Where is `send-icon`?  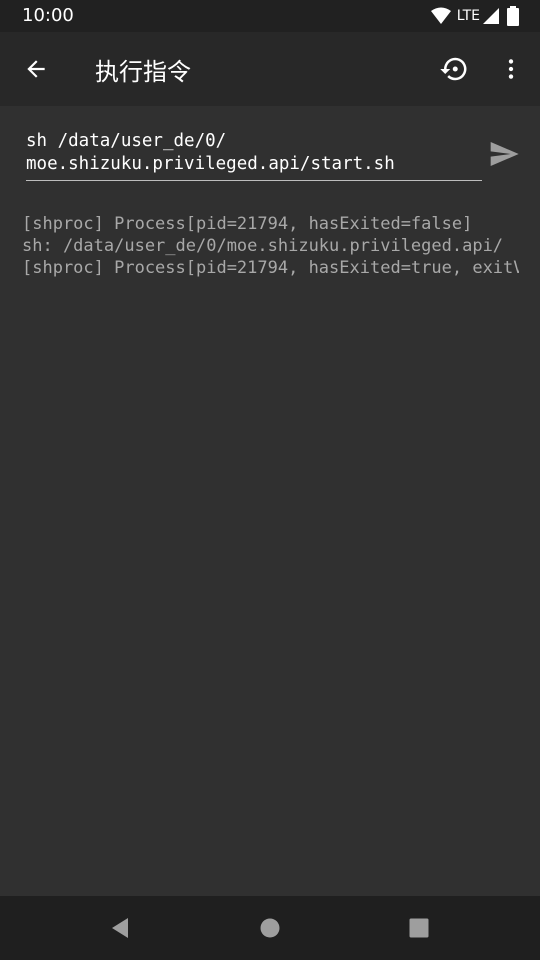
send-icon is located at coordinates (504, 154).